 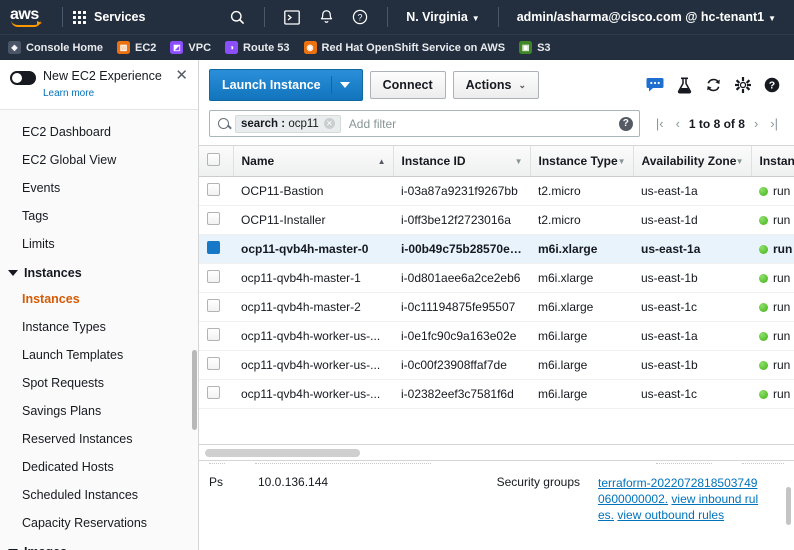 I want to click on sidebar-item-reserved-instances: Reserved Instances, so click(x=99, y=439).